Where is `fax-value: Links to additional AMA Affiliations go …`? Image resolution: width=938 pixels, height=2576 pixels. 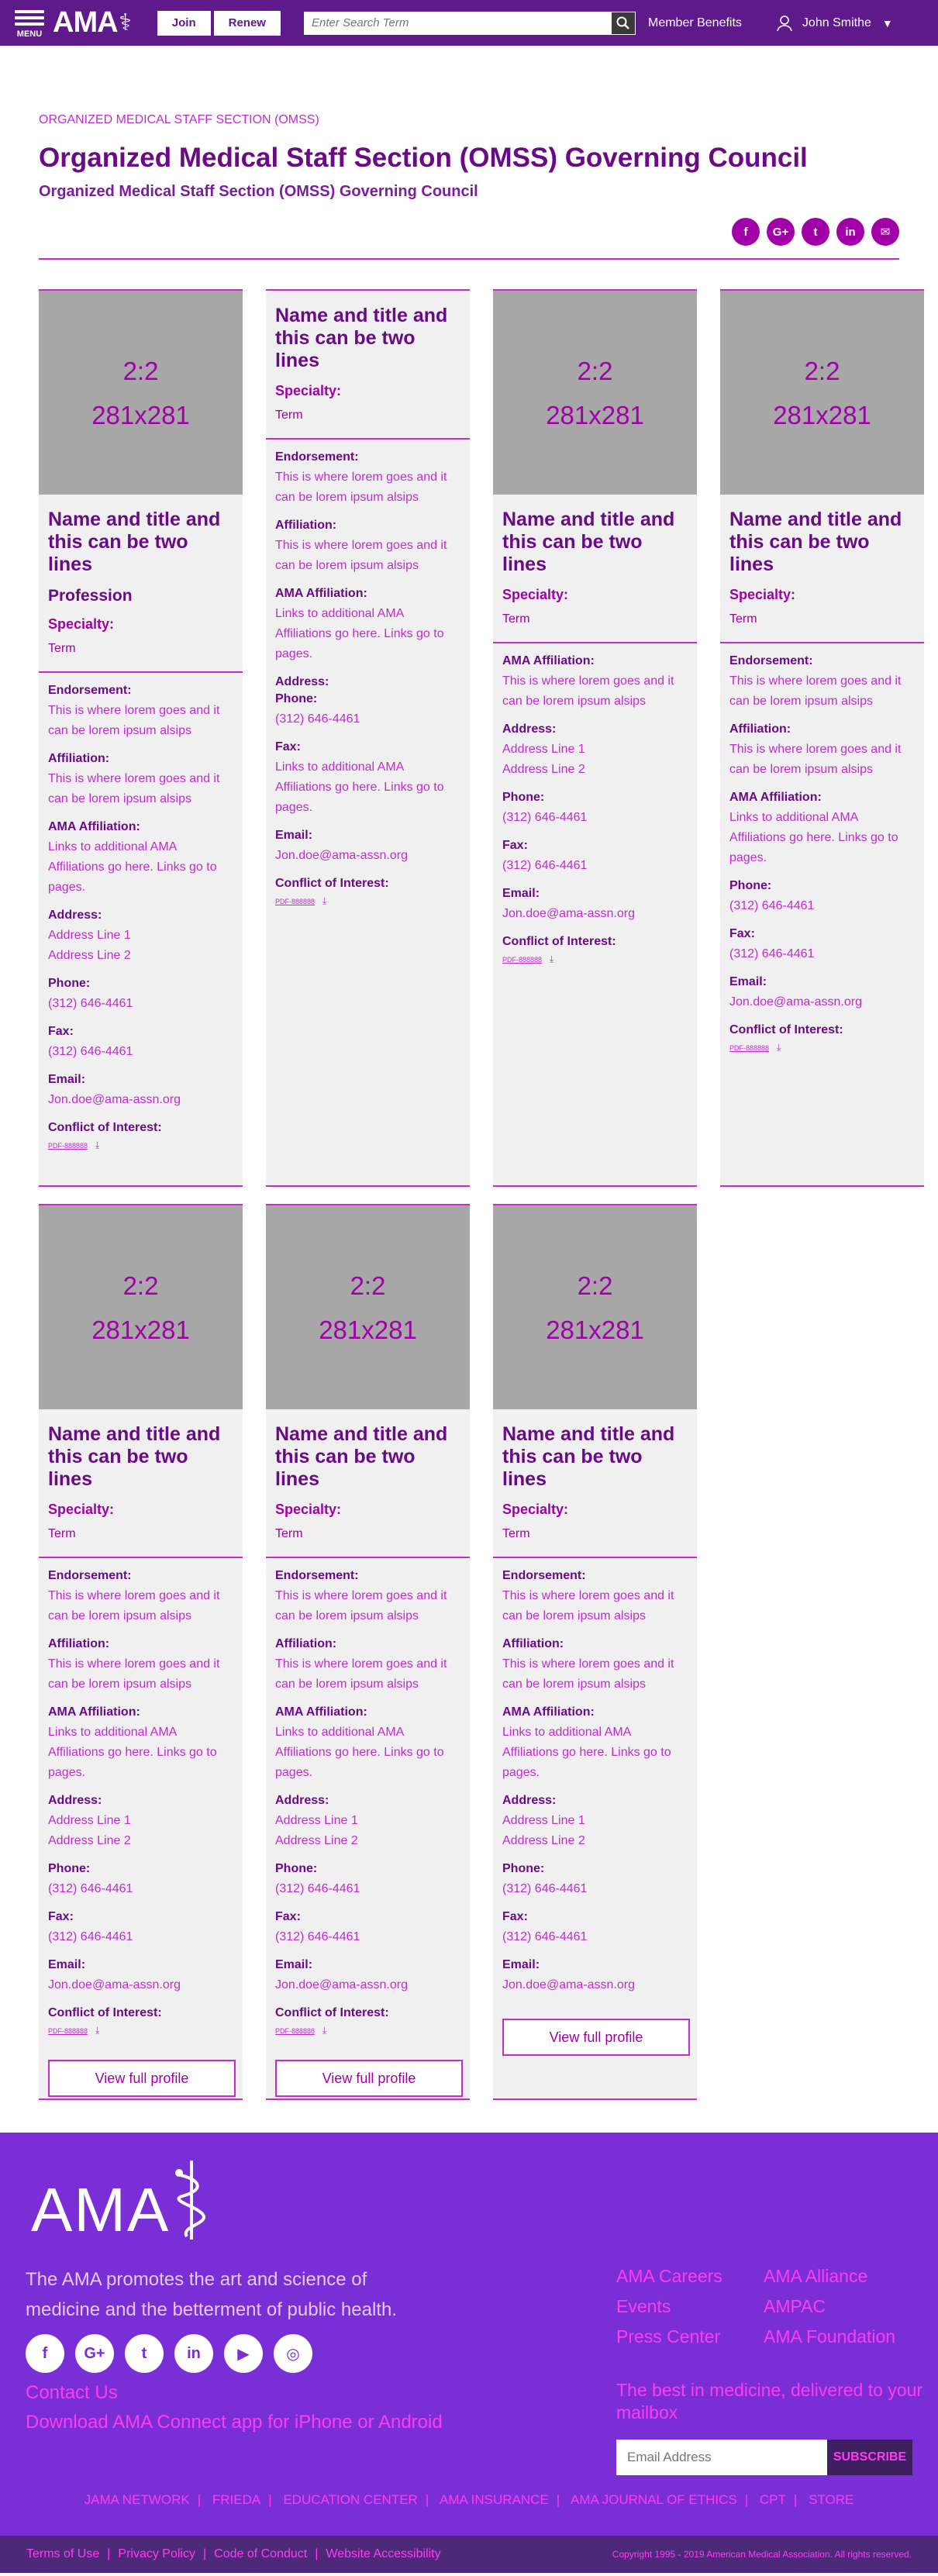 fax-value: Links to additional AMA Affiliations go … is located at coordinates (367, 787).